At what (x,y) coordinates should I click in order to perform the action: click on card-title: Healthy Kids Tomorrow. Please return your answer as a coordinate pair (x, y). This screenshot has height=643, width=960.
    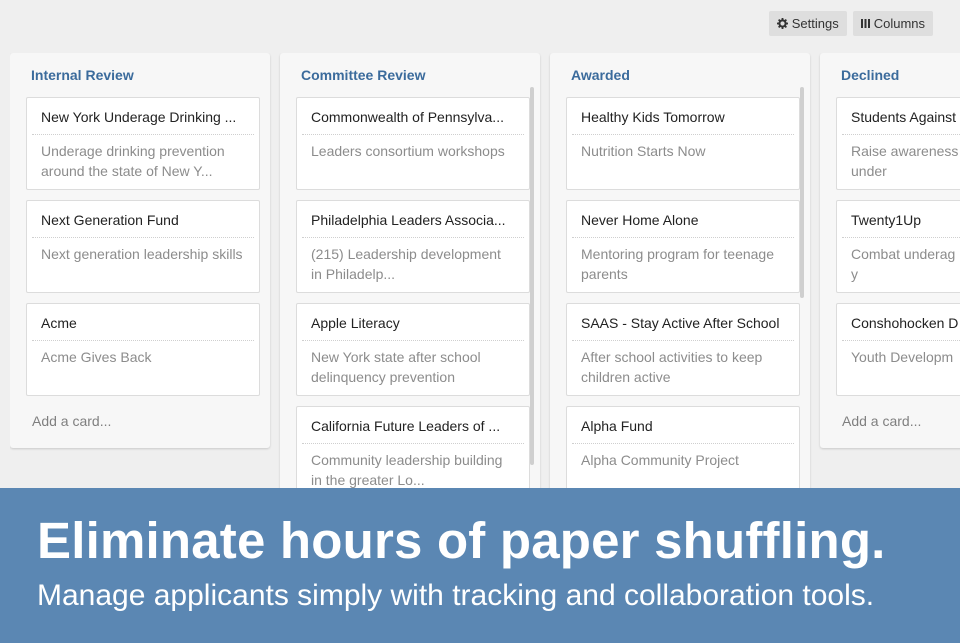
    Looking at the image, I should click on (683, 116).